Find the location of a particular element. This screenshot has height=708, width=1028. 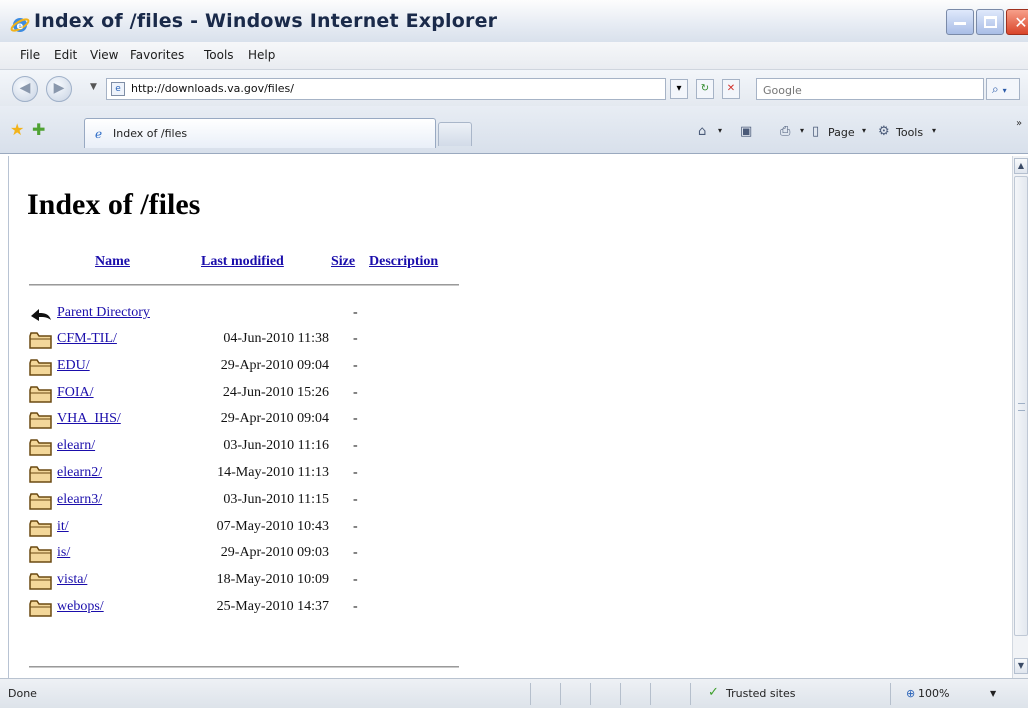

maximize-icon is located at coordinates (990, 22).